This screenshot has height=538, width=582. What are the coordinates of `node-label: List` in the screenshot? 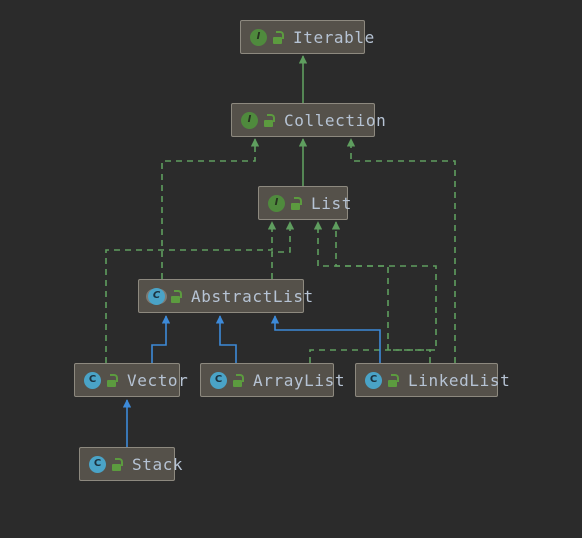 It's located at (331, 203).